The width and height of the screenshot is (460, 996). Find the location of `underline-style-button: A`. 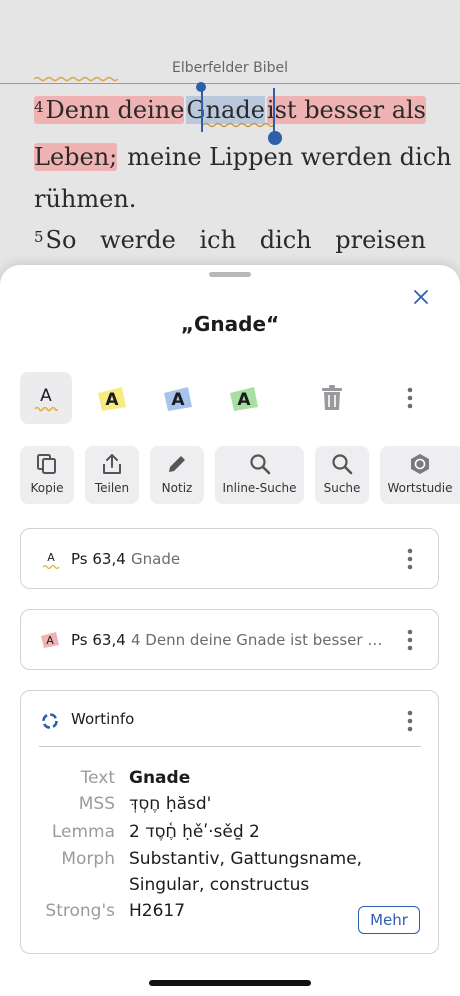

underline-style-button: A is located at coordinates (46, 398).